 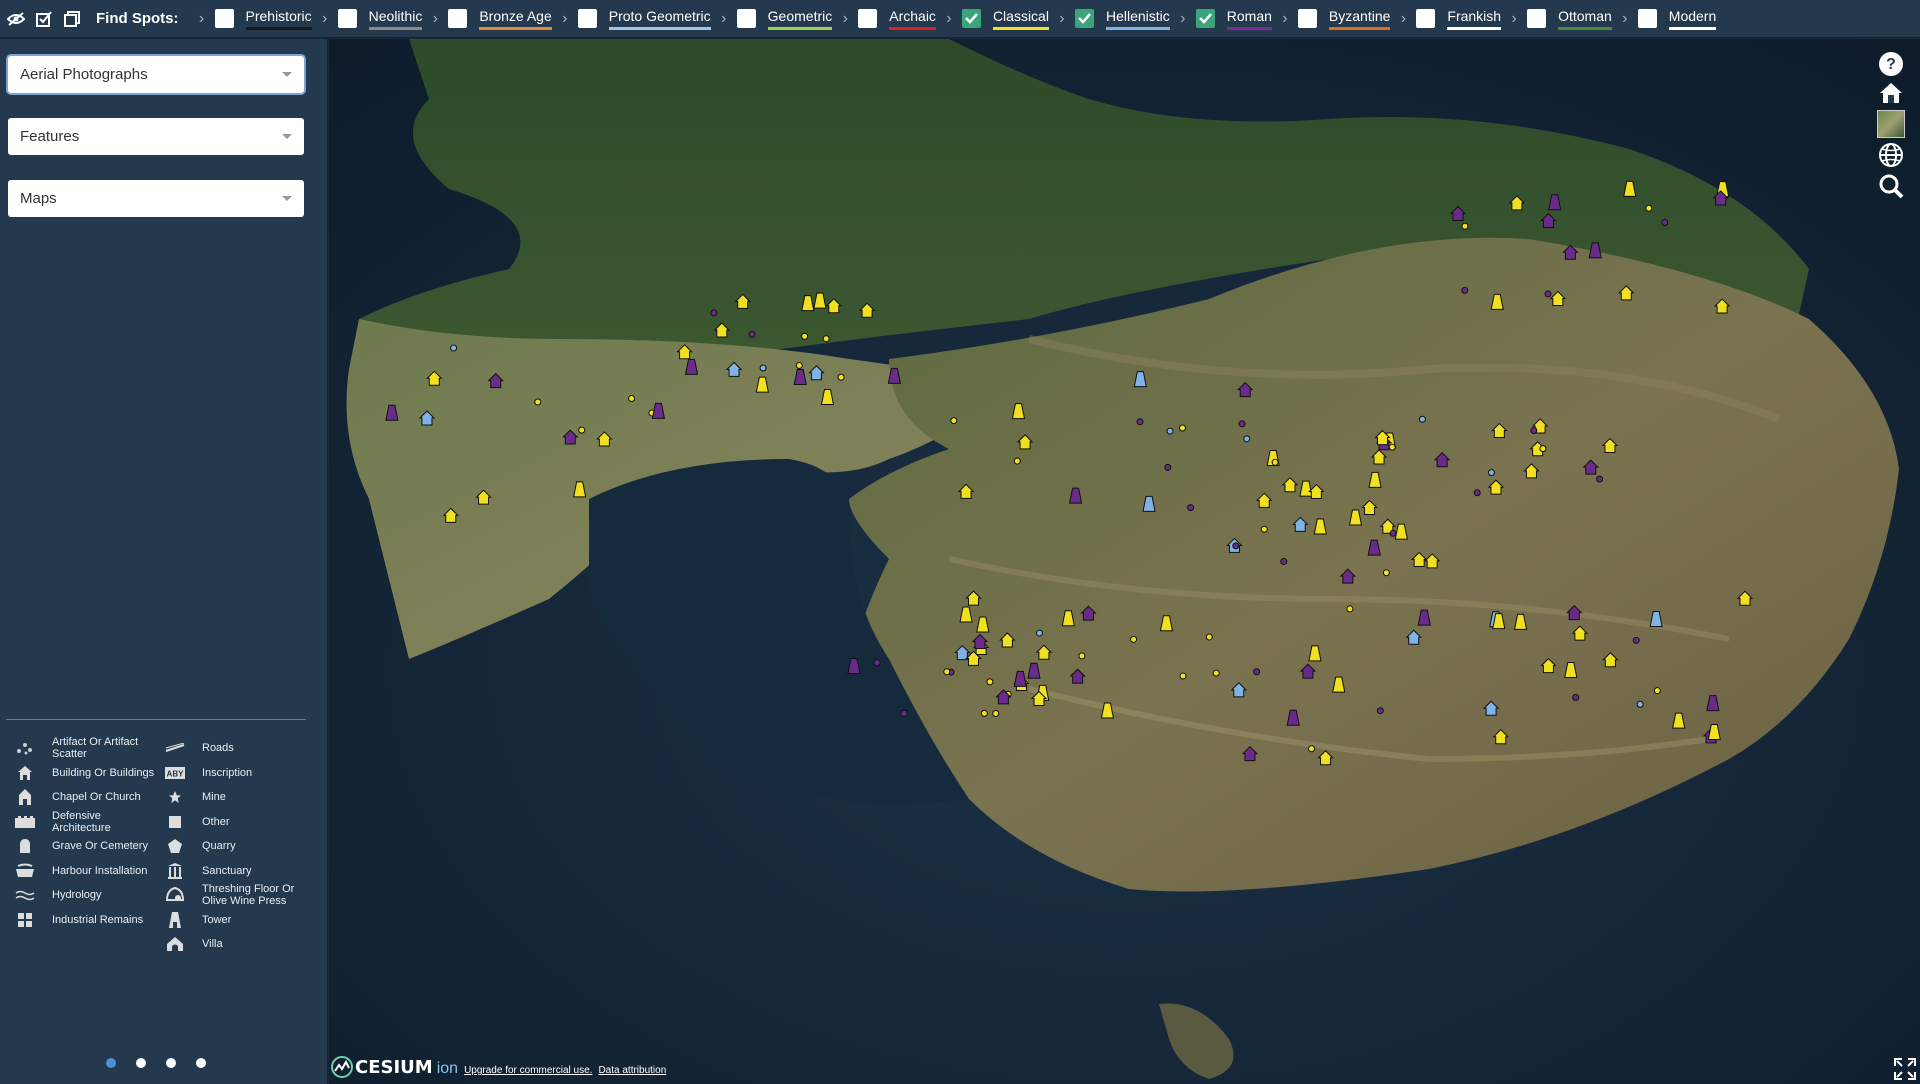 I want to click on data-attribution-link: Data attribution, so click(x=632, y=1070).